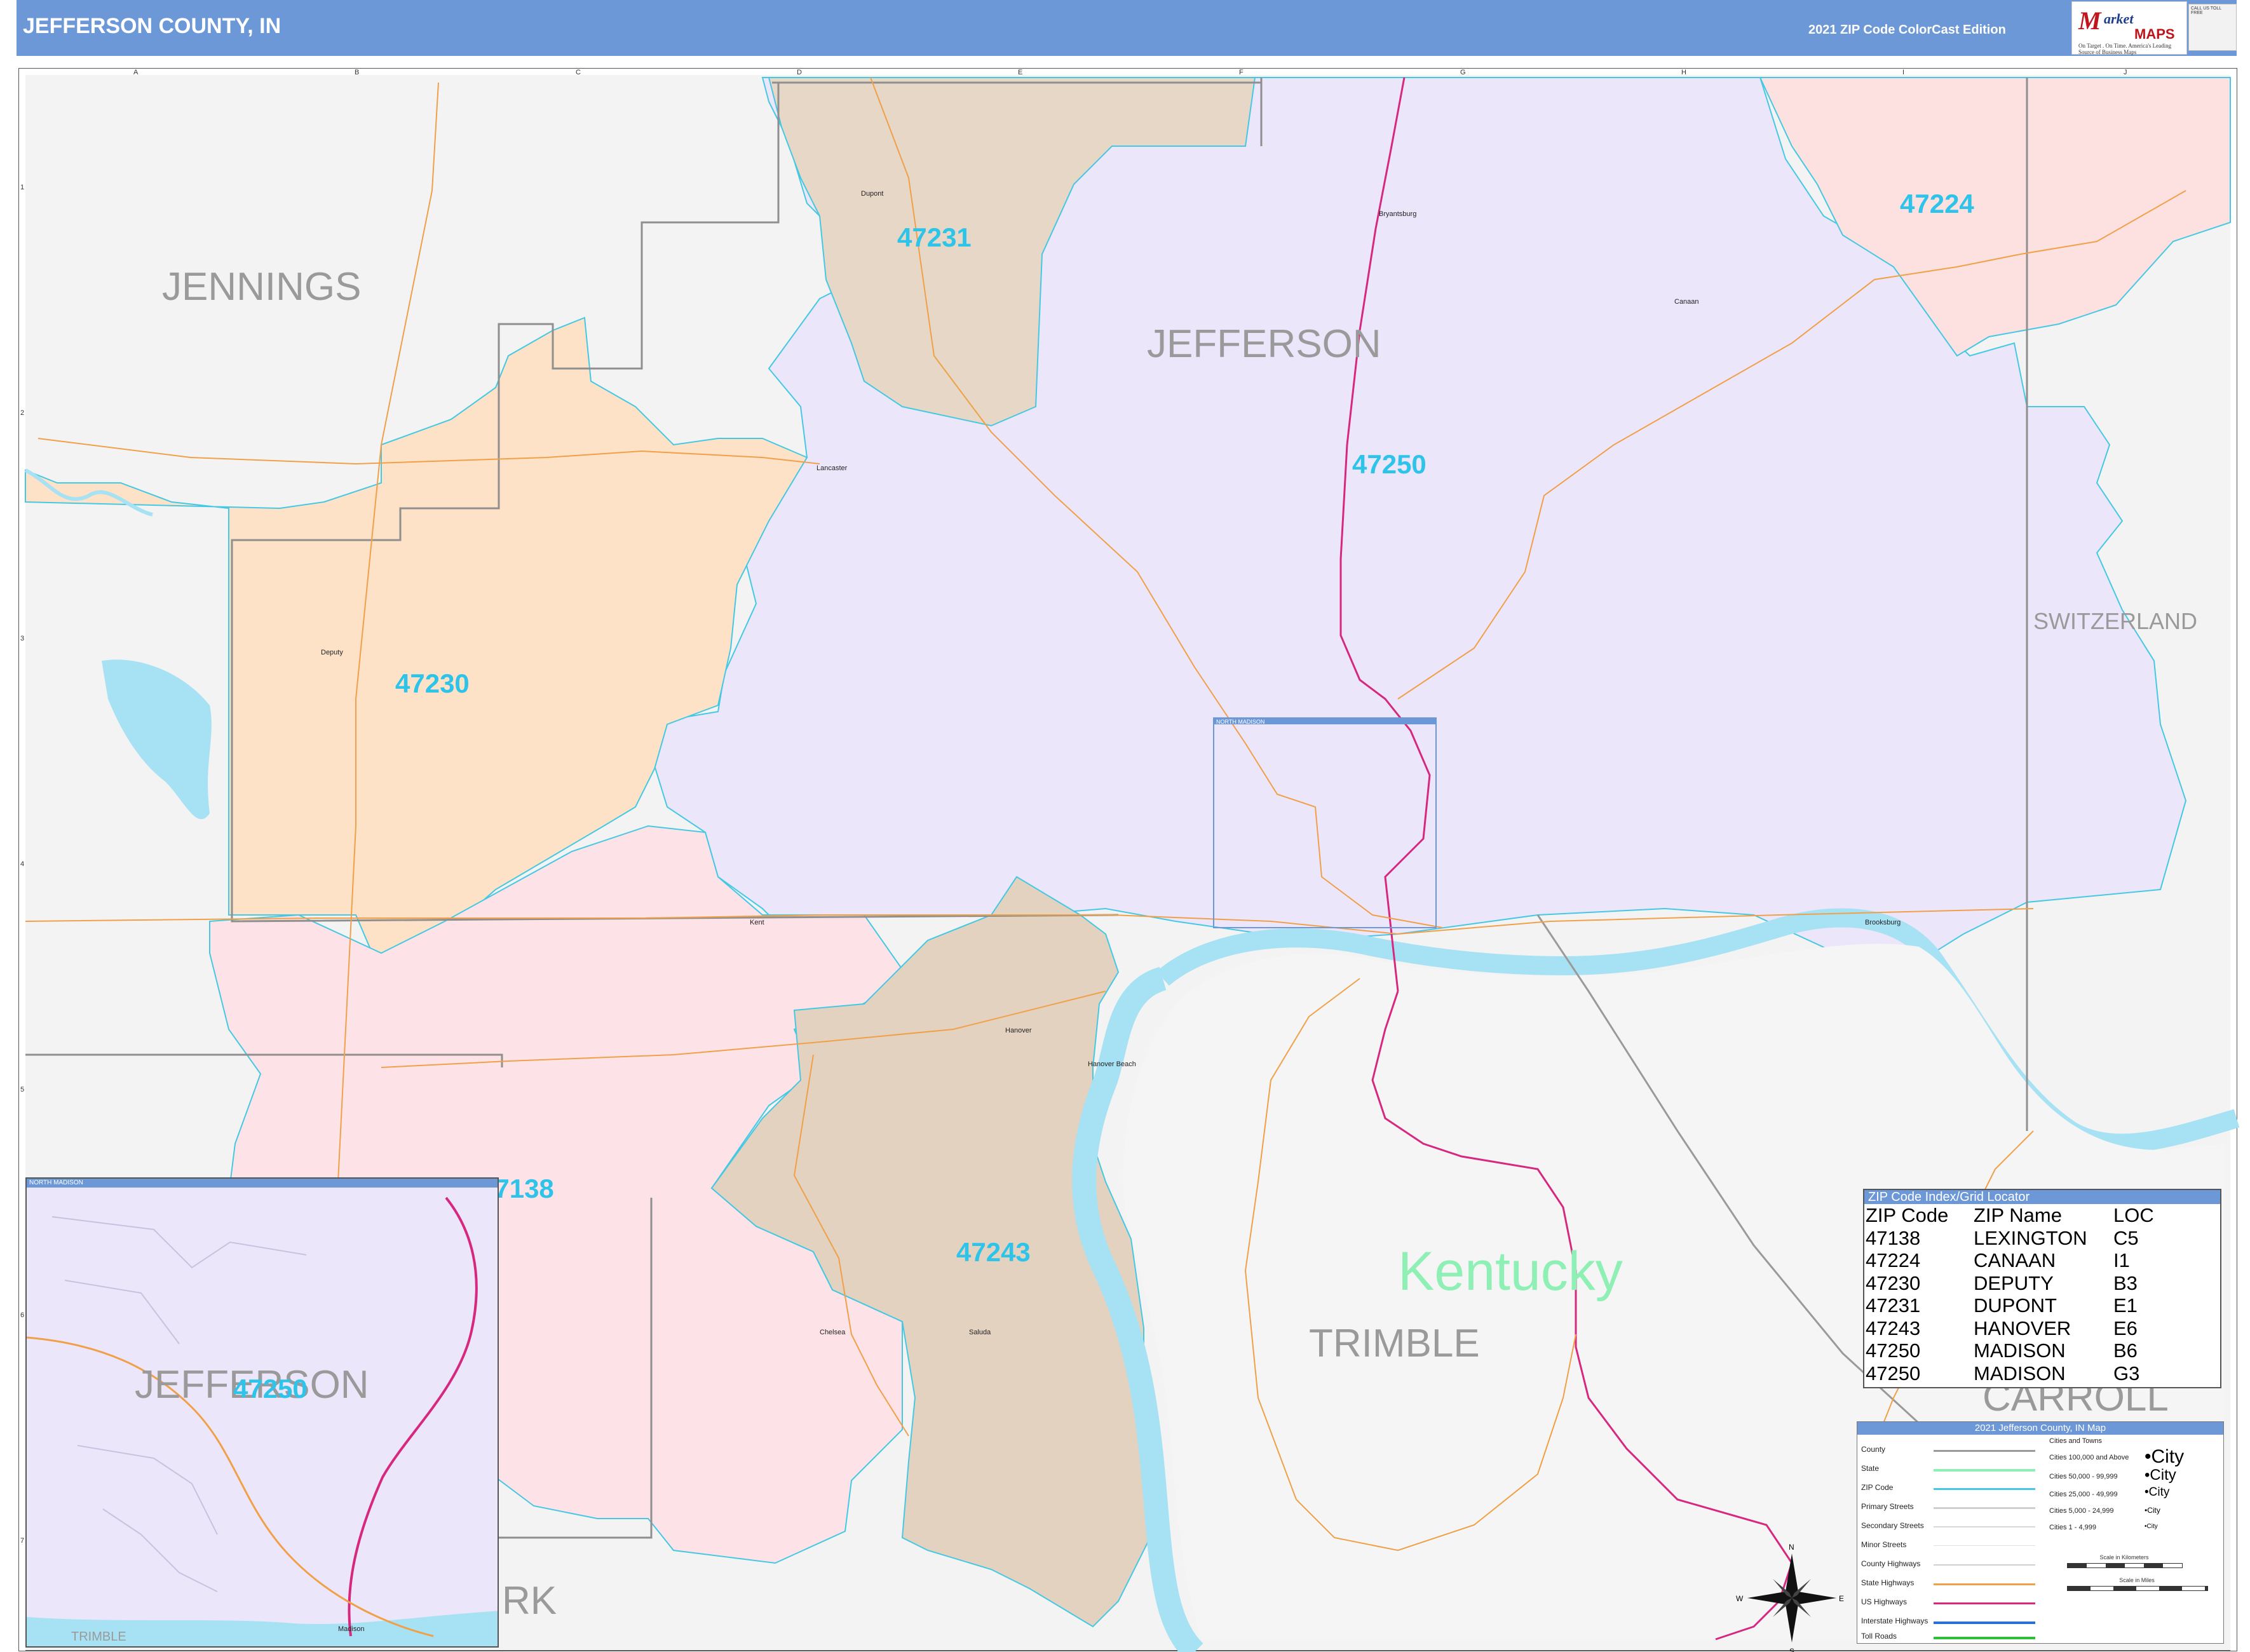  Describe the element at coordinates (2022, 1328) in the screenshot. I see `zip-name-cell: HANOVER` at that location.